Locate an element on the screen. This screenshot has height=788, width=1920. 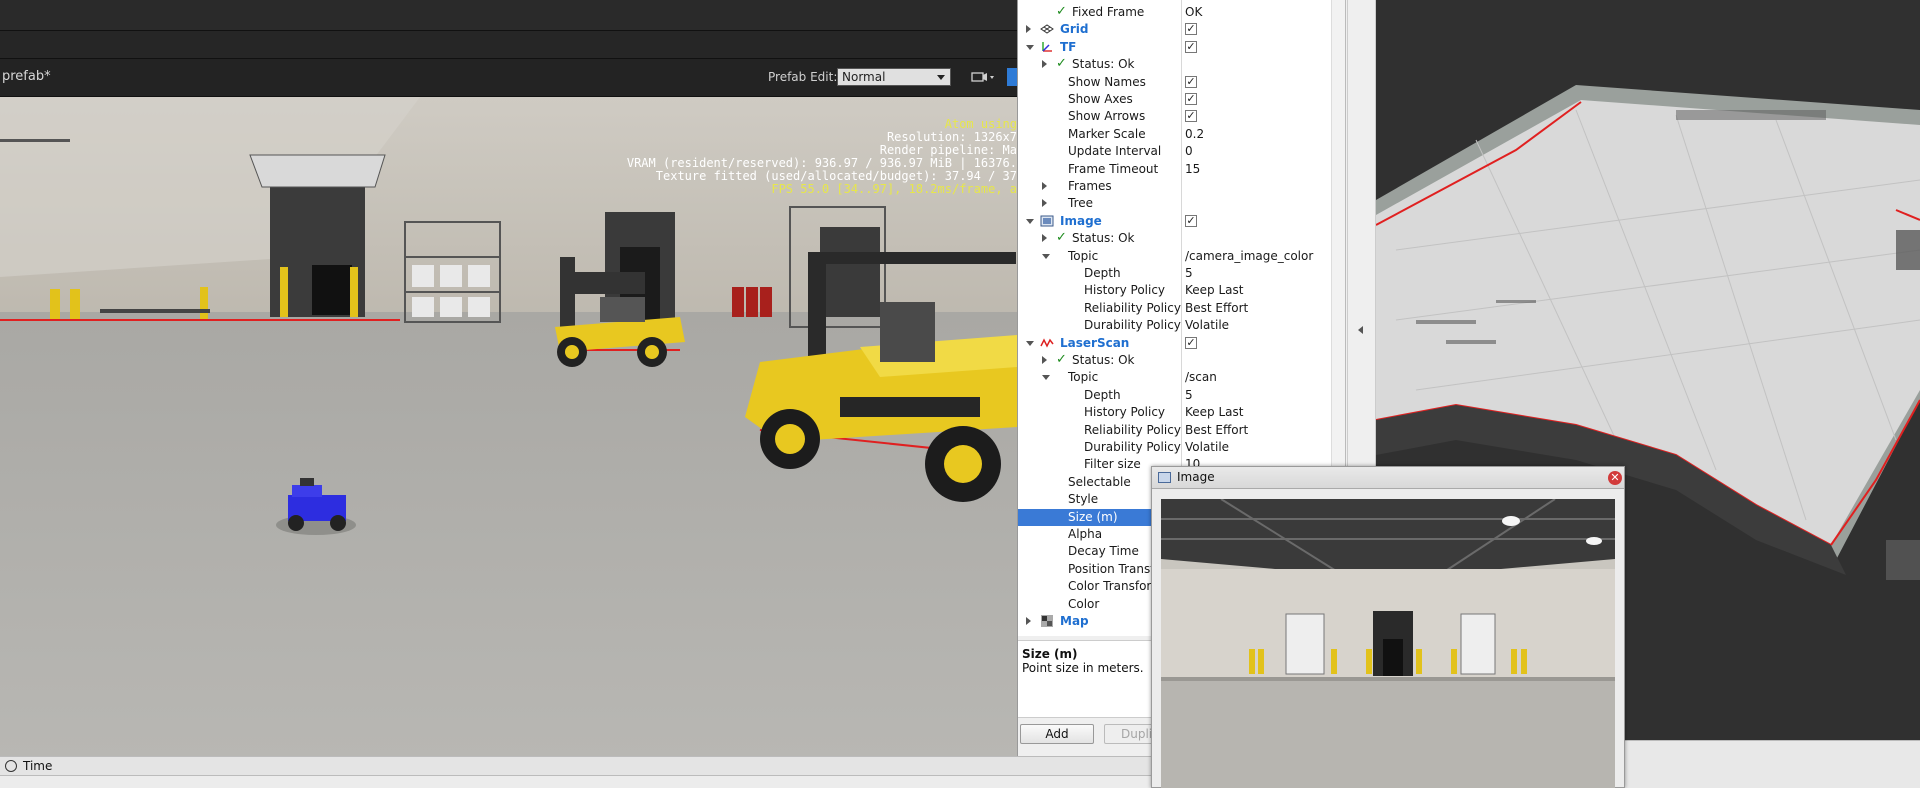
tree-row: Image ✓ is located at coordinates (1174, 221).